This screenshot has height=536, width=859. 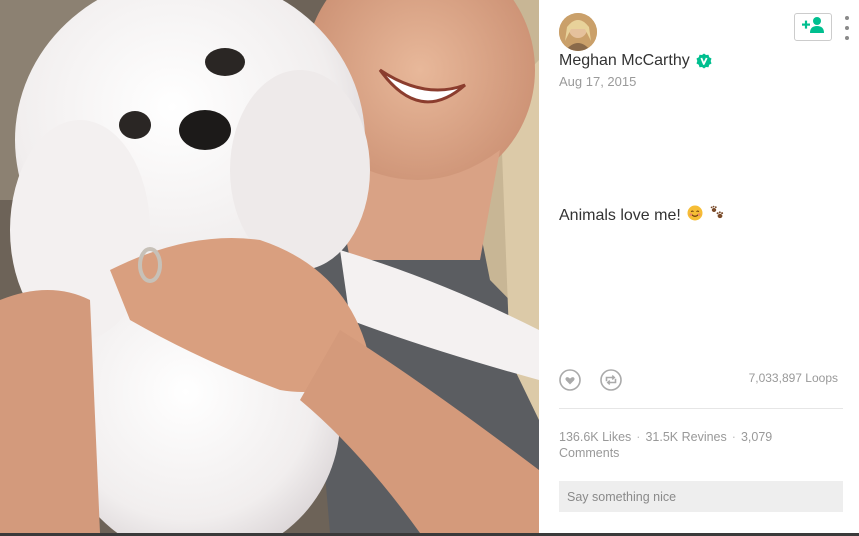 What do you see at coordinates (701, 496) in the screenshot?
I see `comment-input` at bounding box center [701, 496].